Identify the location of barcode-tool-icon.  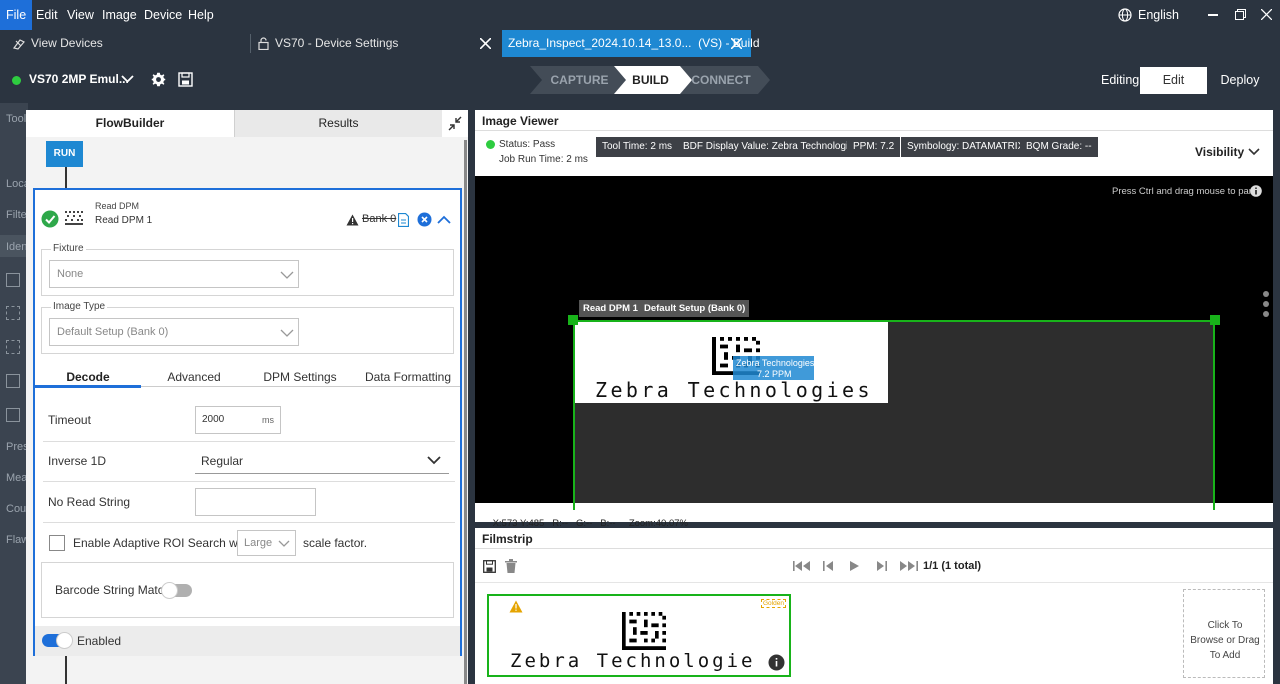
(13, 280).